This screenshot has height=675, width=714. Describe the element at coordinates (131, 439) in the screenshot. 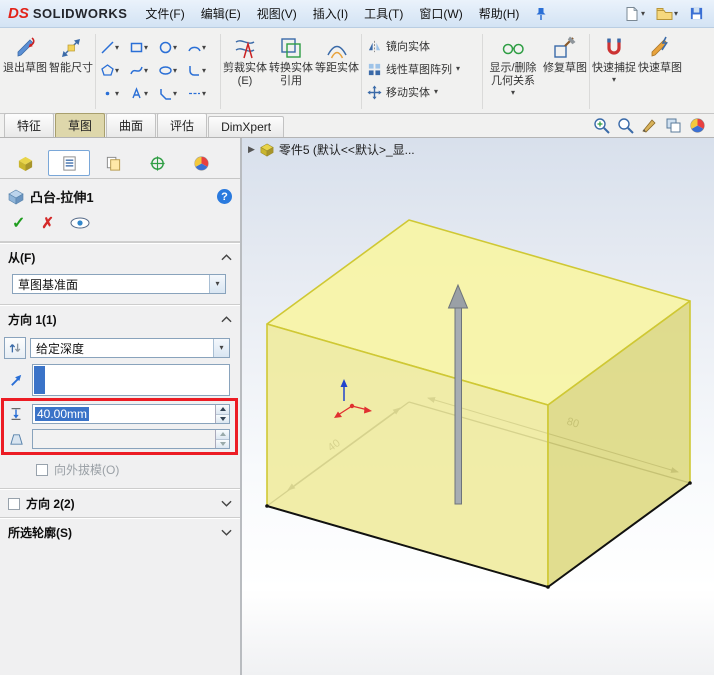

I see `draft-angle-input` at that location.